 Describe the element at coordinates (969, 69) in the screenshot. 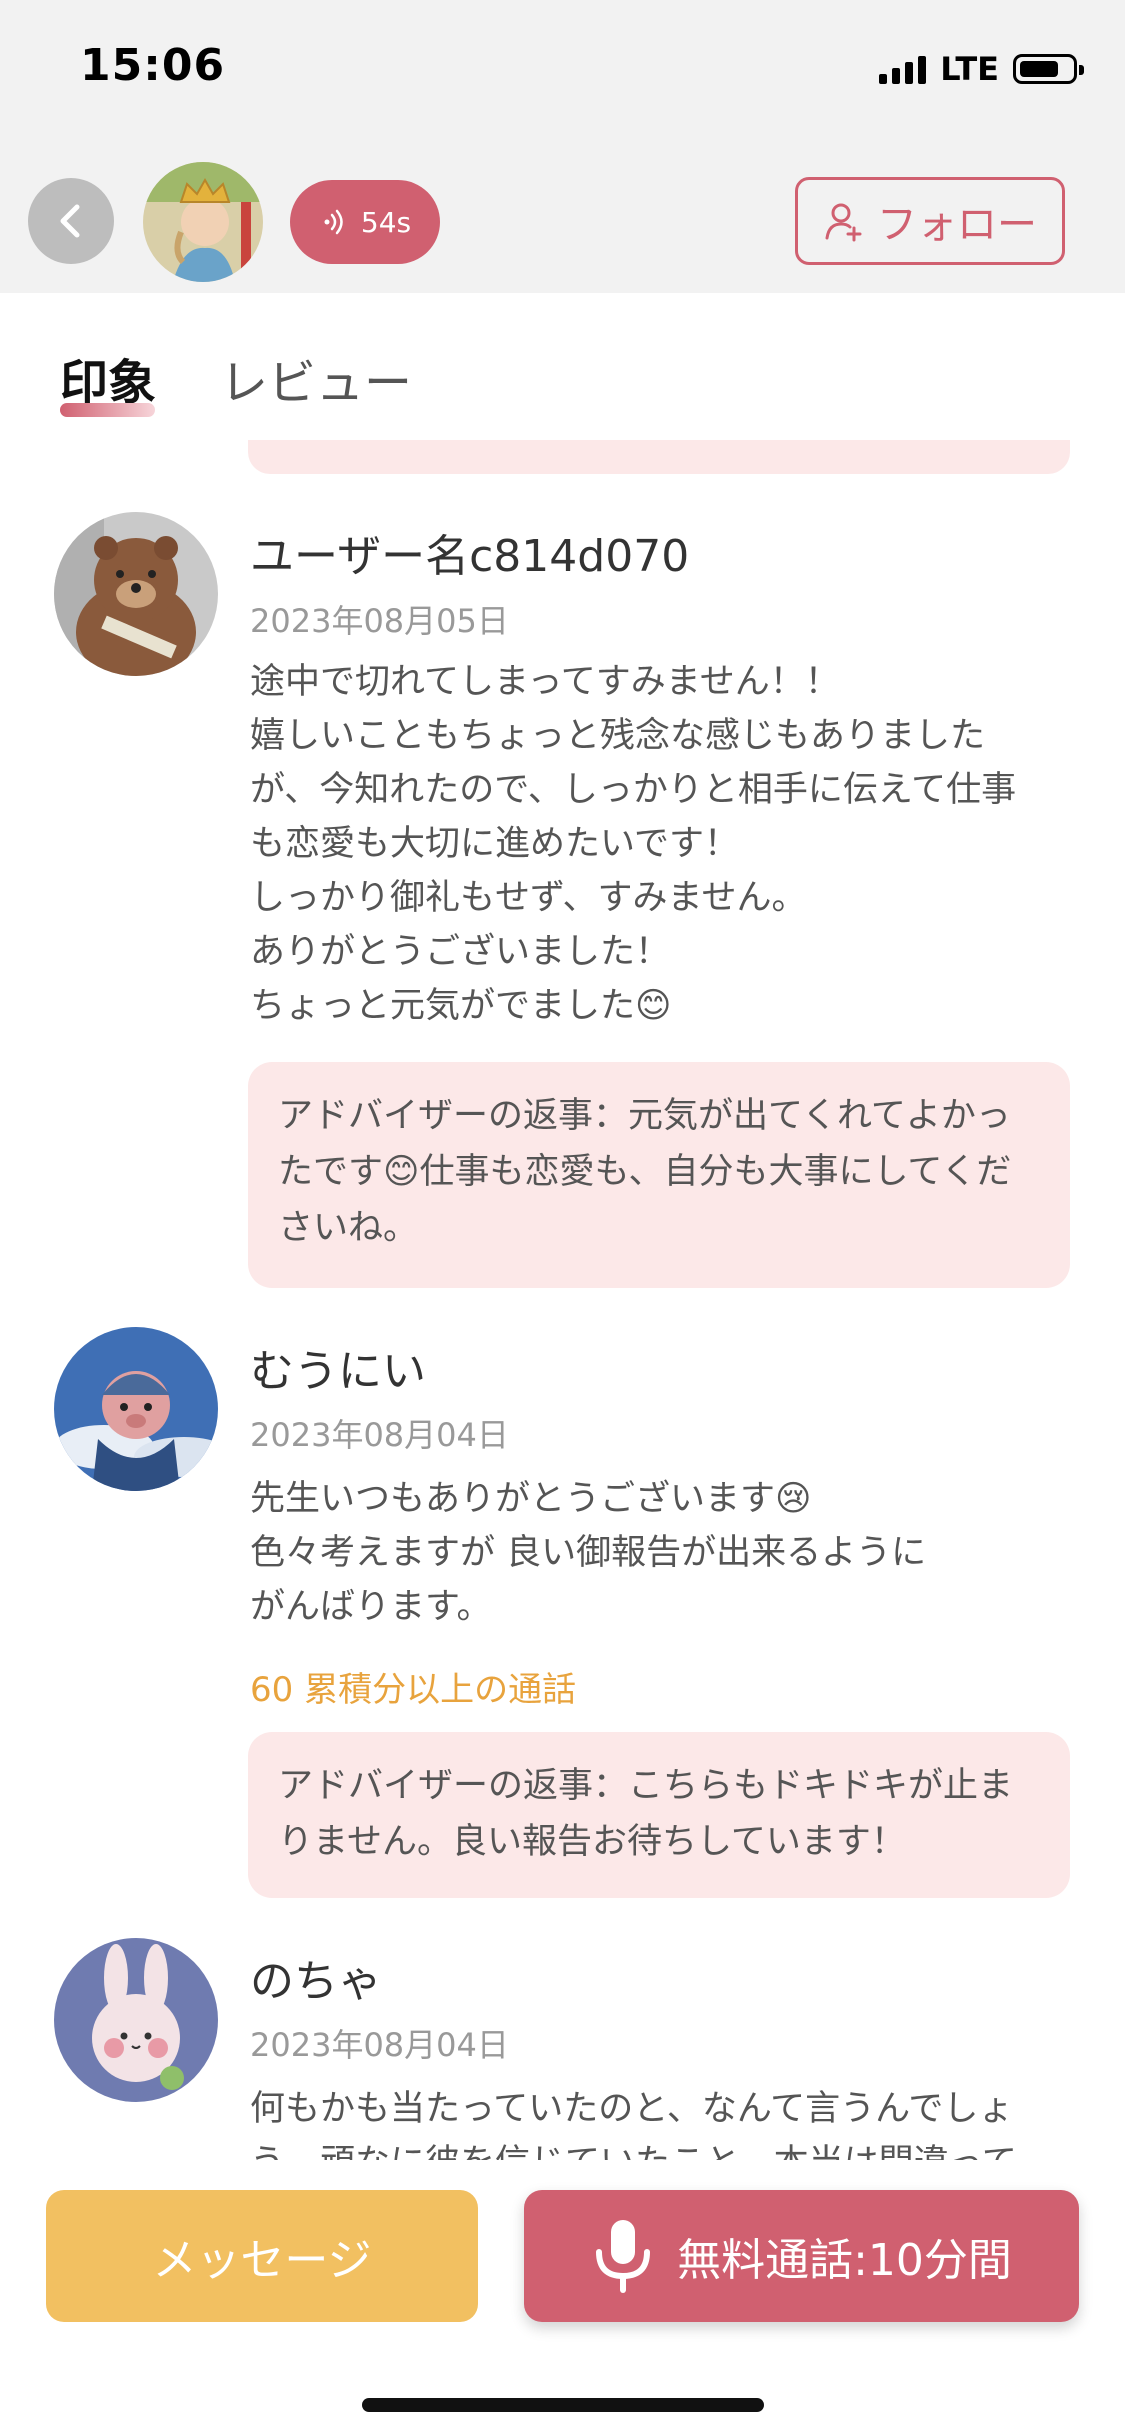

I see `network-type: LTE` at that location.